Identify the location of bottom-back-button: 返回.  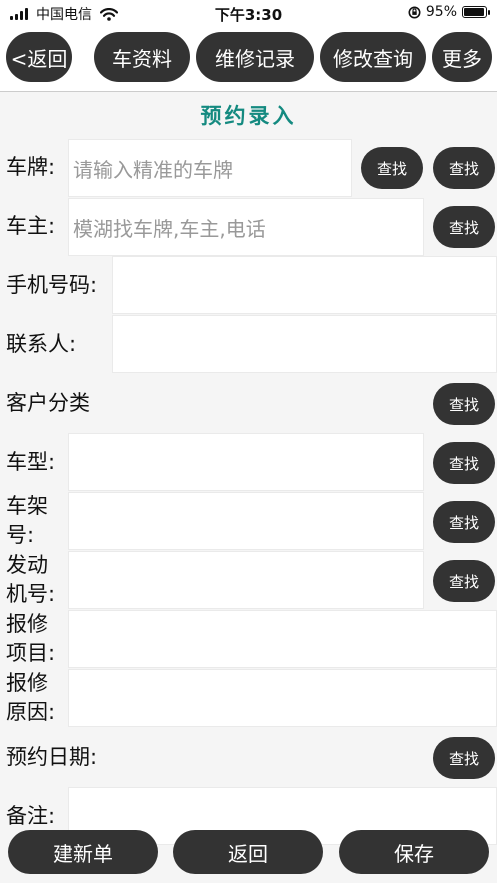
(248, 852).